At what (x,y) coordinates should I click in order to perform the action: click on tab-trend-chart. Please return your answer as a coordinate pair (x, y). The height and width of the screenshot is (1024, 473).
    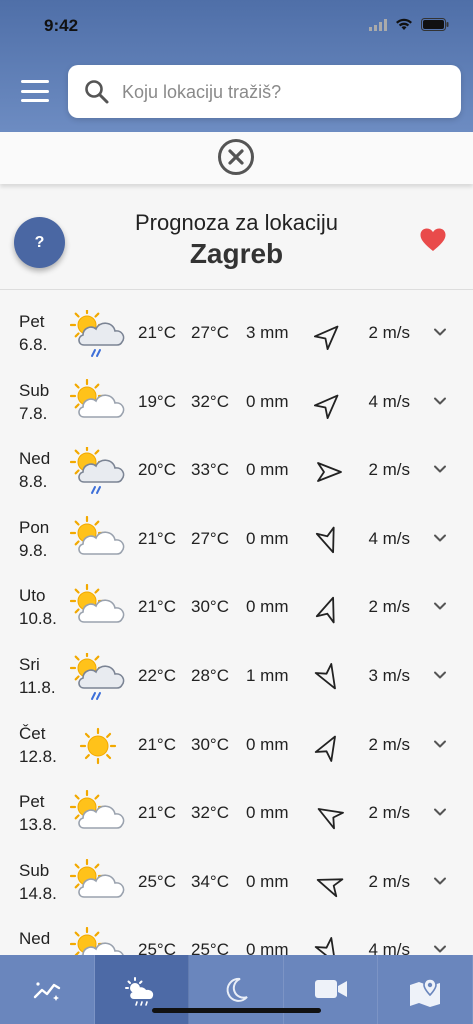
    Looking at the image, I should click on (47, 989).